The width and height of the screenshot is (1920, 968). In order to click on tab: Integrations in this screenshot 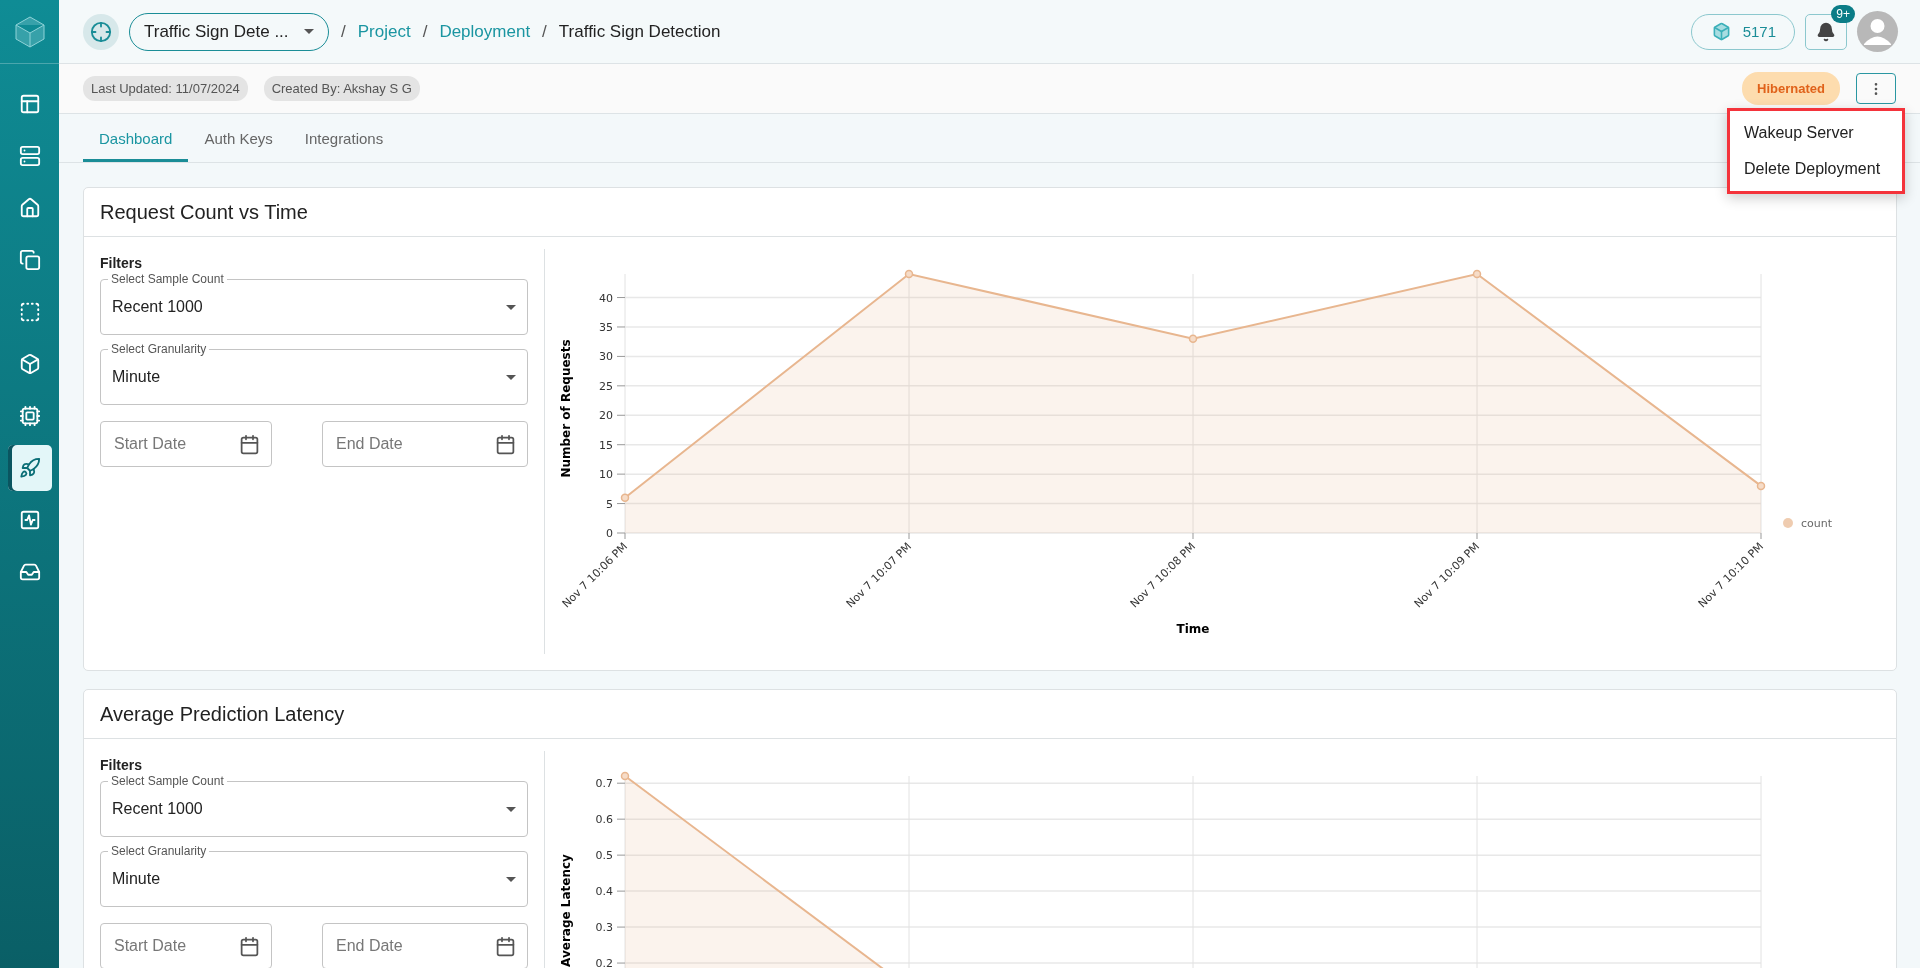, I will do `click(344, 138)`.